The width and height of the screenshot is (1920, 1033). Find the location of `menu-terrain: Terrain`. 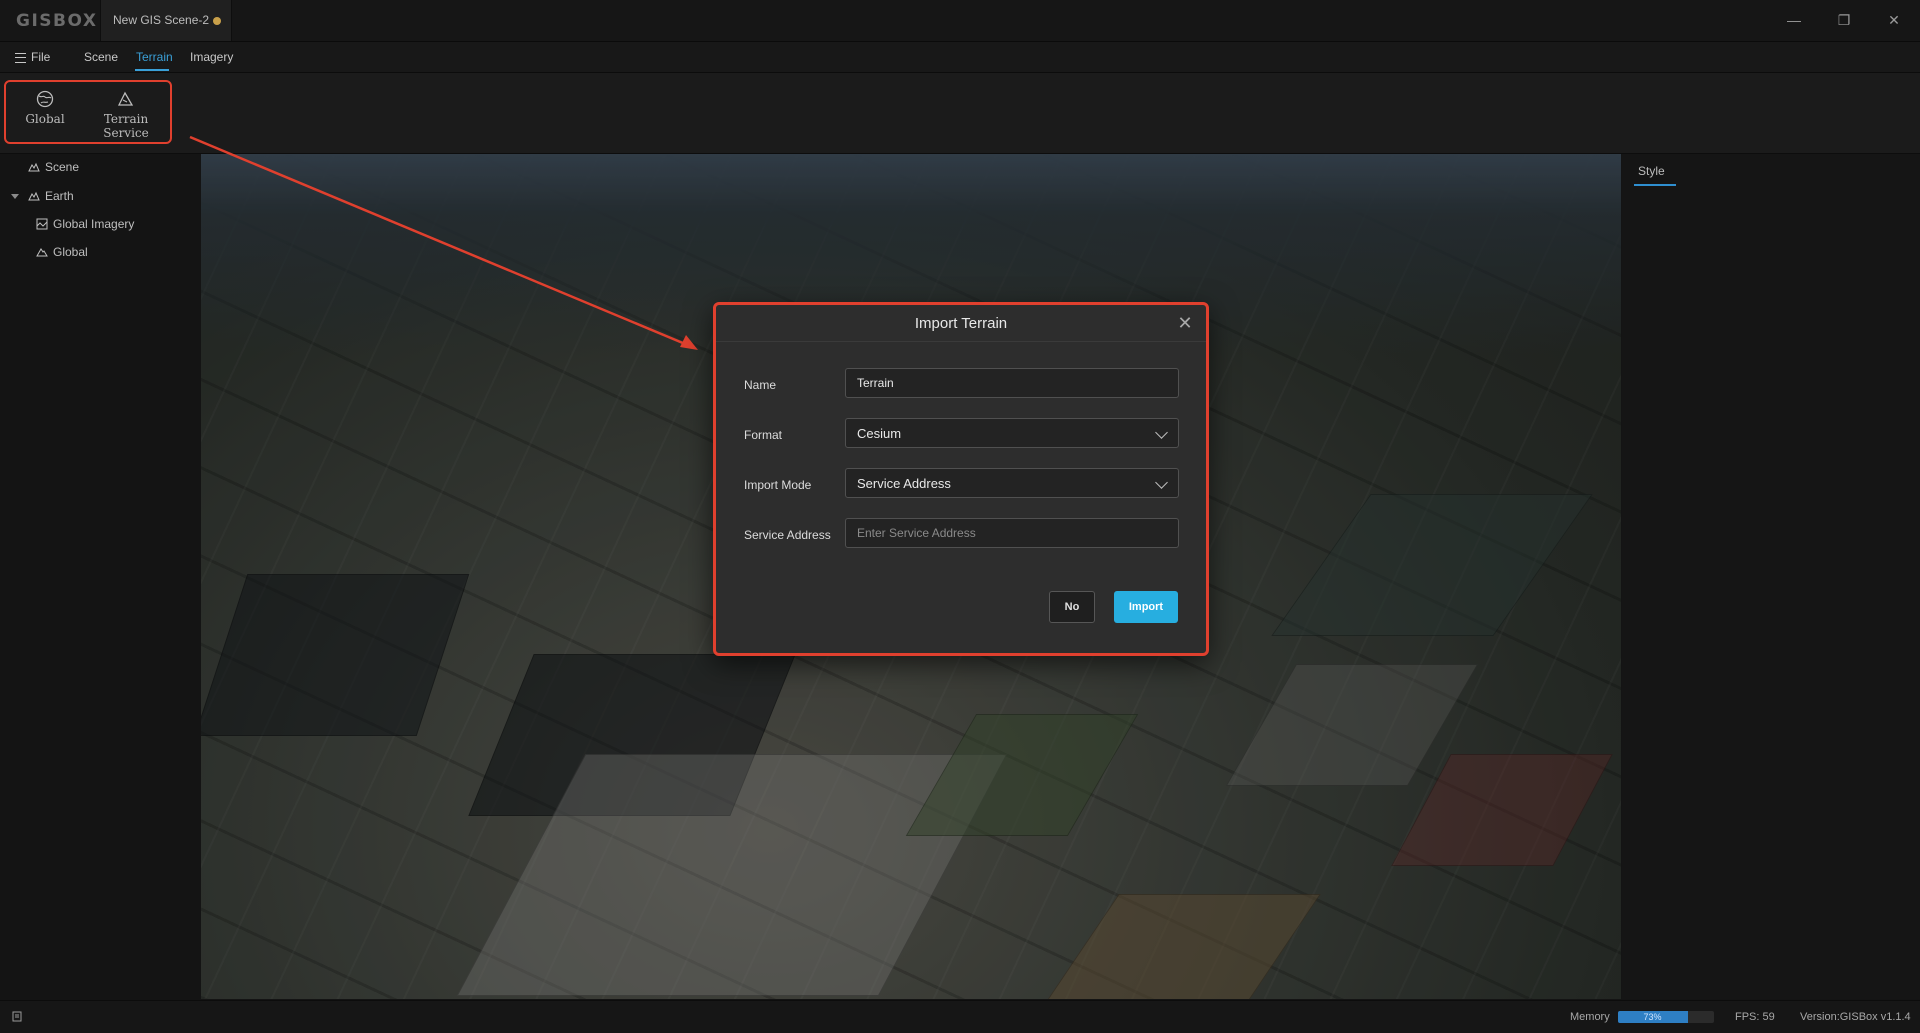

menu-terrain: Terrain is located at coordinates (154, 57).